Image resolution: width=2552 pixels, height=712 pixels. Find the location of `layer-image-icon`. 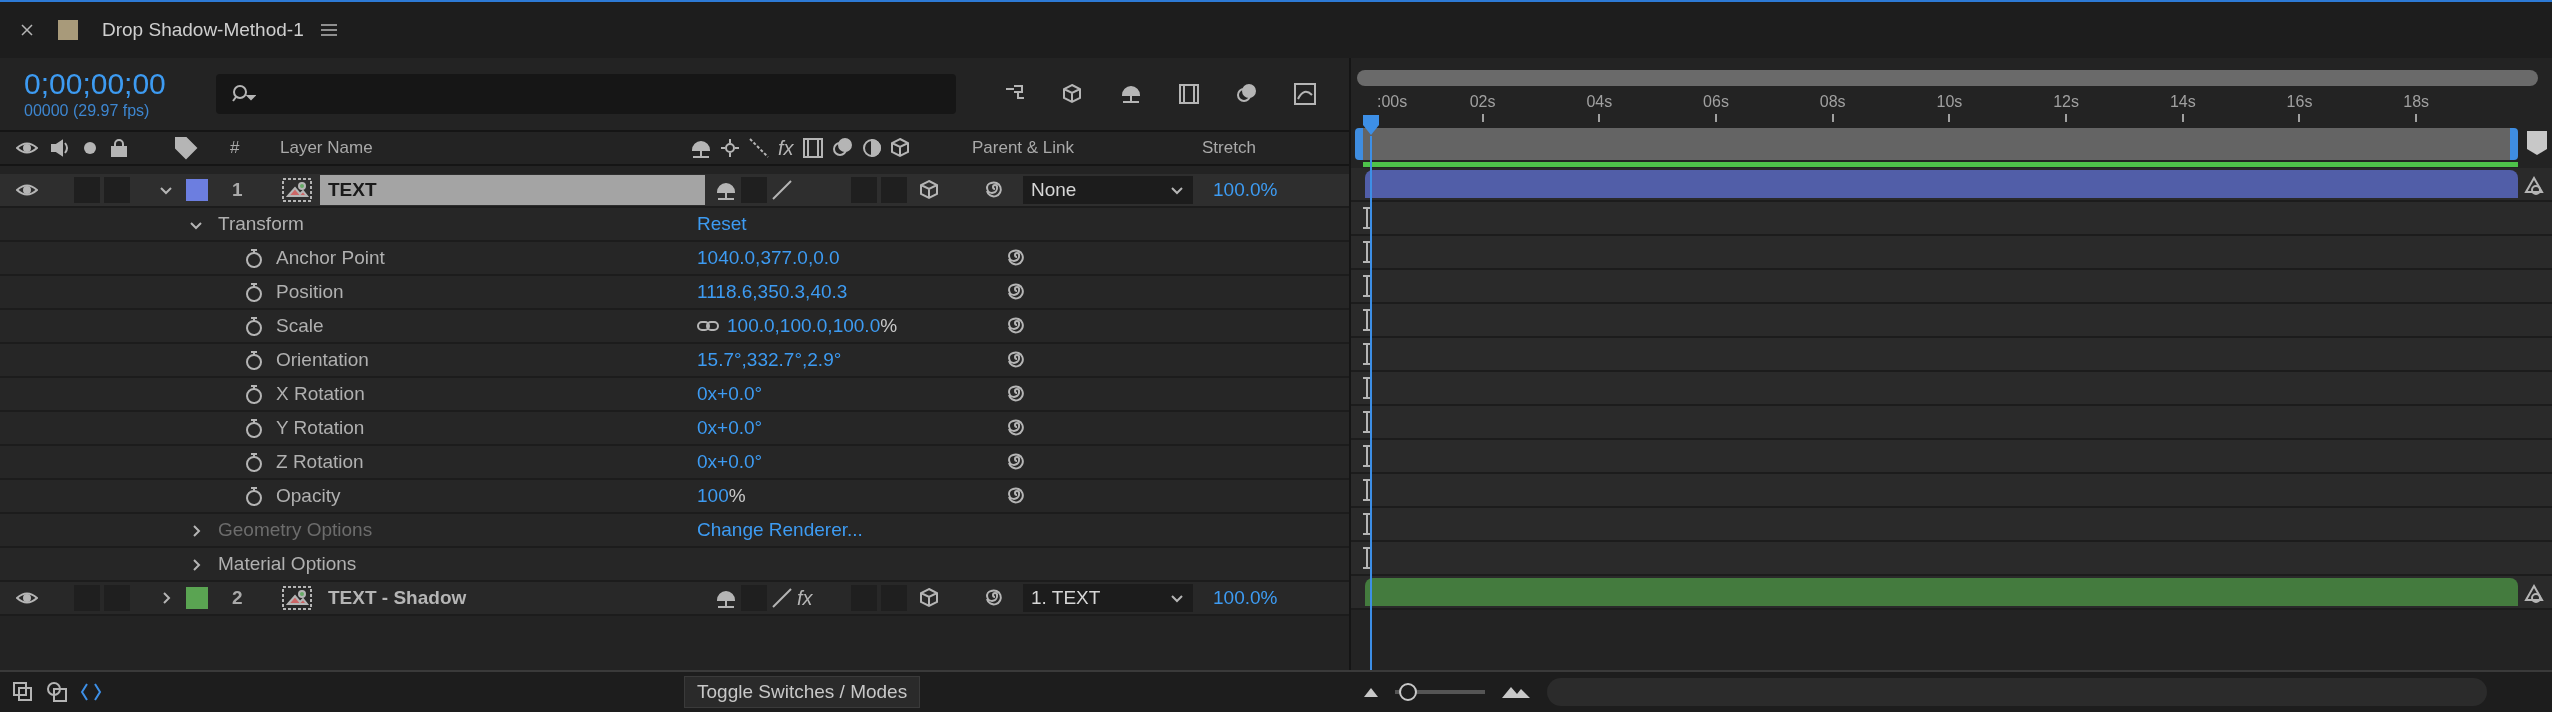

layer-image-icon is located at coordinates (297, 190).